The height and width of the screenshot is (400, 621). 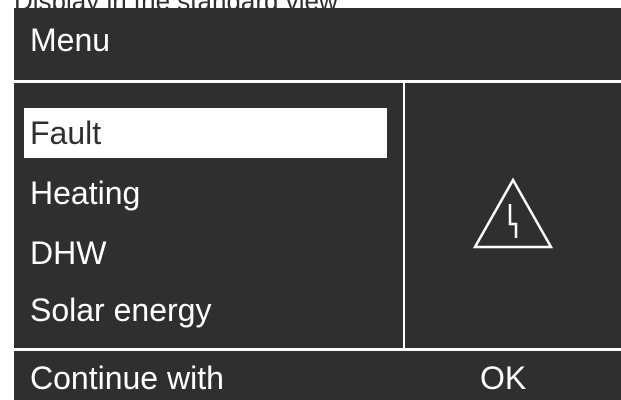 What do you see at coordinates (205, 193) in the screenshot?
I see `menu-item-heating: Heating` at bounding box center [205, 193].